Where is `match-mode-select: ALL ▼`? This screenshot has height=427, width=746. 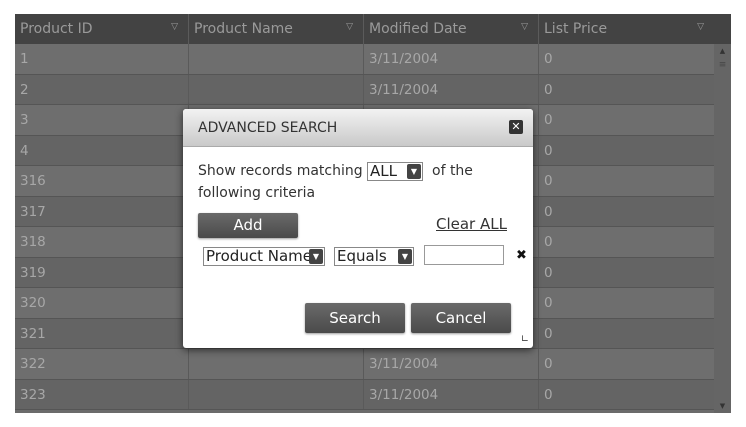
match-mode-select: ALL ▼ is located at coordinates (395, 171).